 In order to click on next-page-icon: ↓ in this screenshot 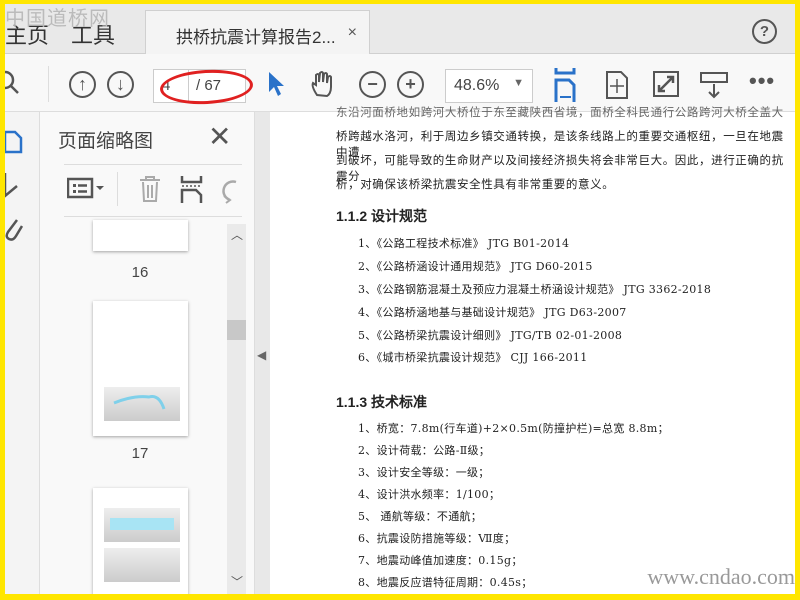, I will do `click(120, 84)`.